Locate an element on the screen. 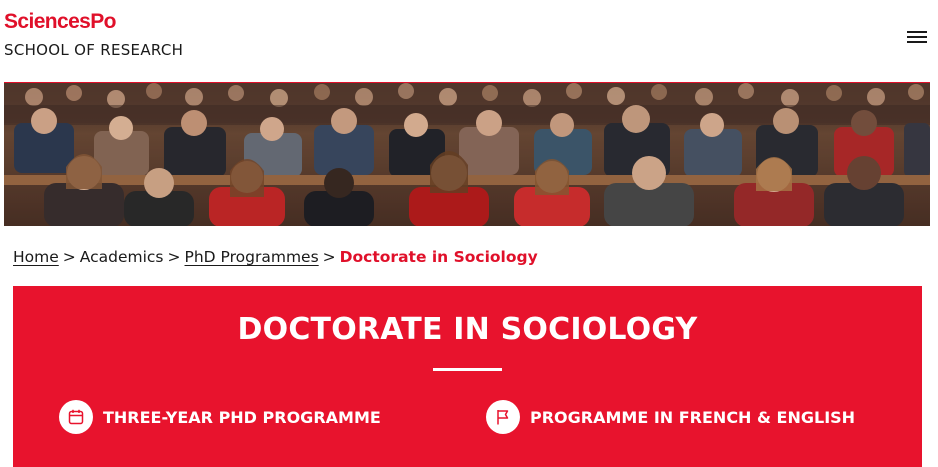 Image resolution: width=938 pixels, height=467 pixels. feature-language: PROGRAMME IN FRENCH & ENGLISH is located at coordinates (670, 417).